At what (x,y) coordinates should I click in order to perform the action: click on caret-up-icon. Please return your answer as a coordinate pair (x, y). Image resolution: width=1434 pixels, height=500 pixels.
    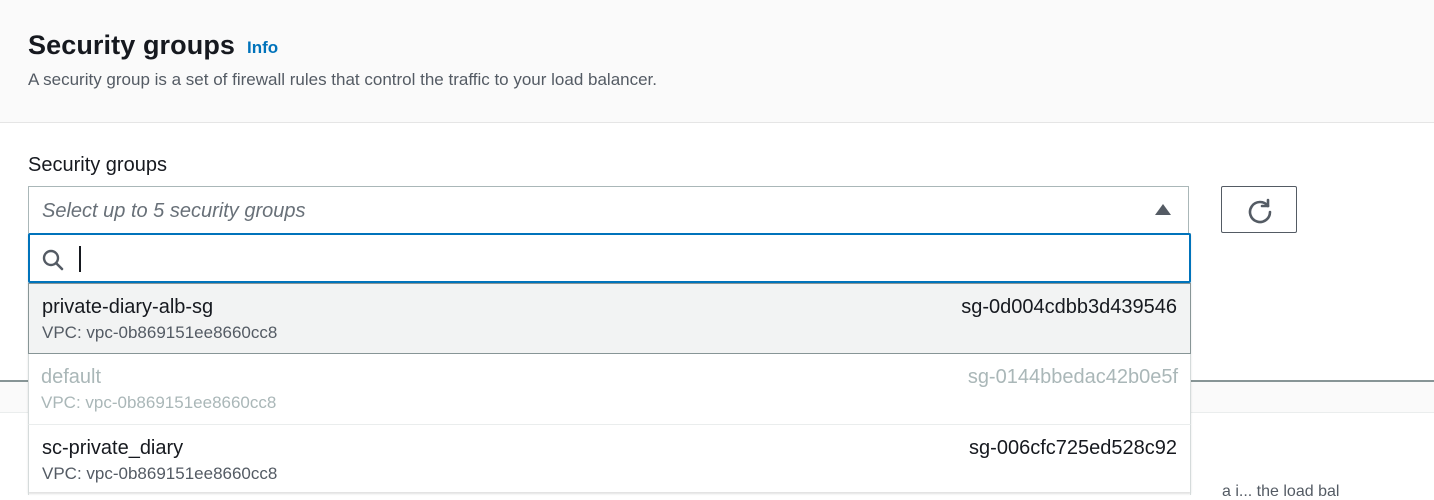
    Looking at the image, I should click on (1163, 209).